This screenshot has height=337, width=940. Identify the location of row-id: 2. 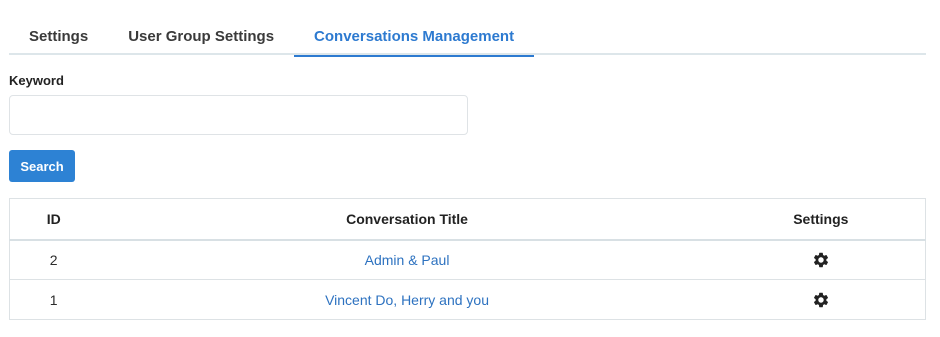
(53, 259).